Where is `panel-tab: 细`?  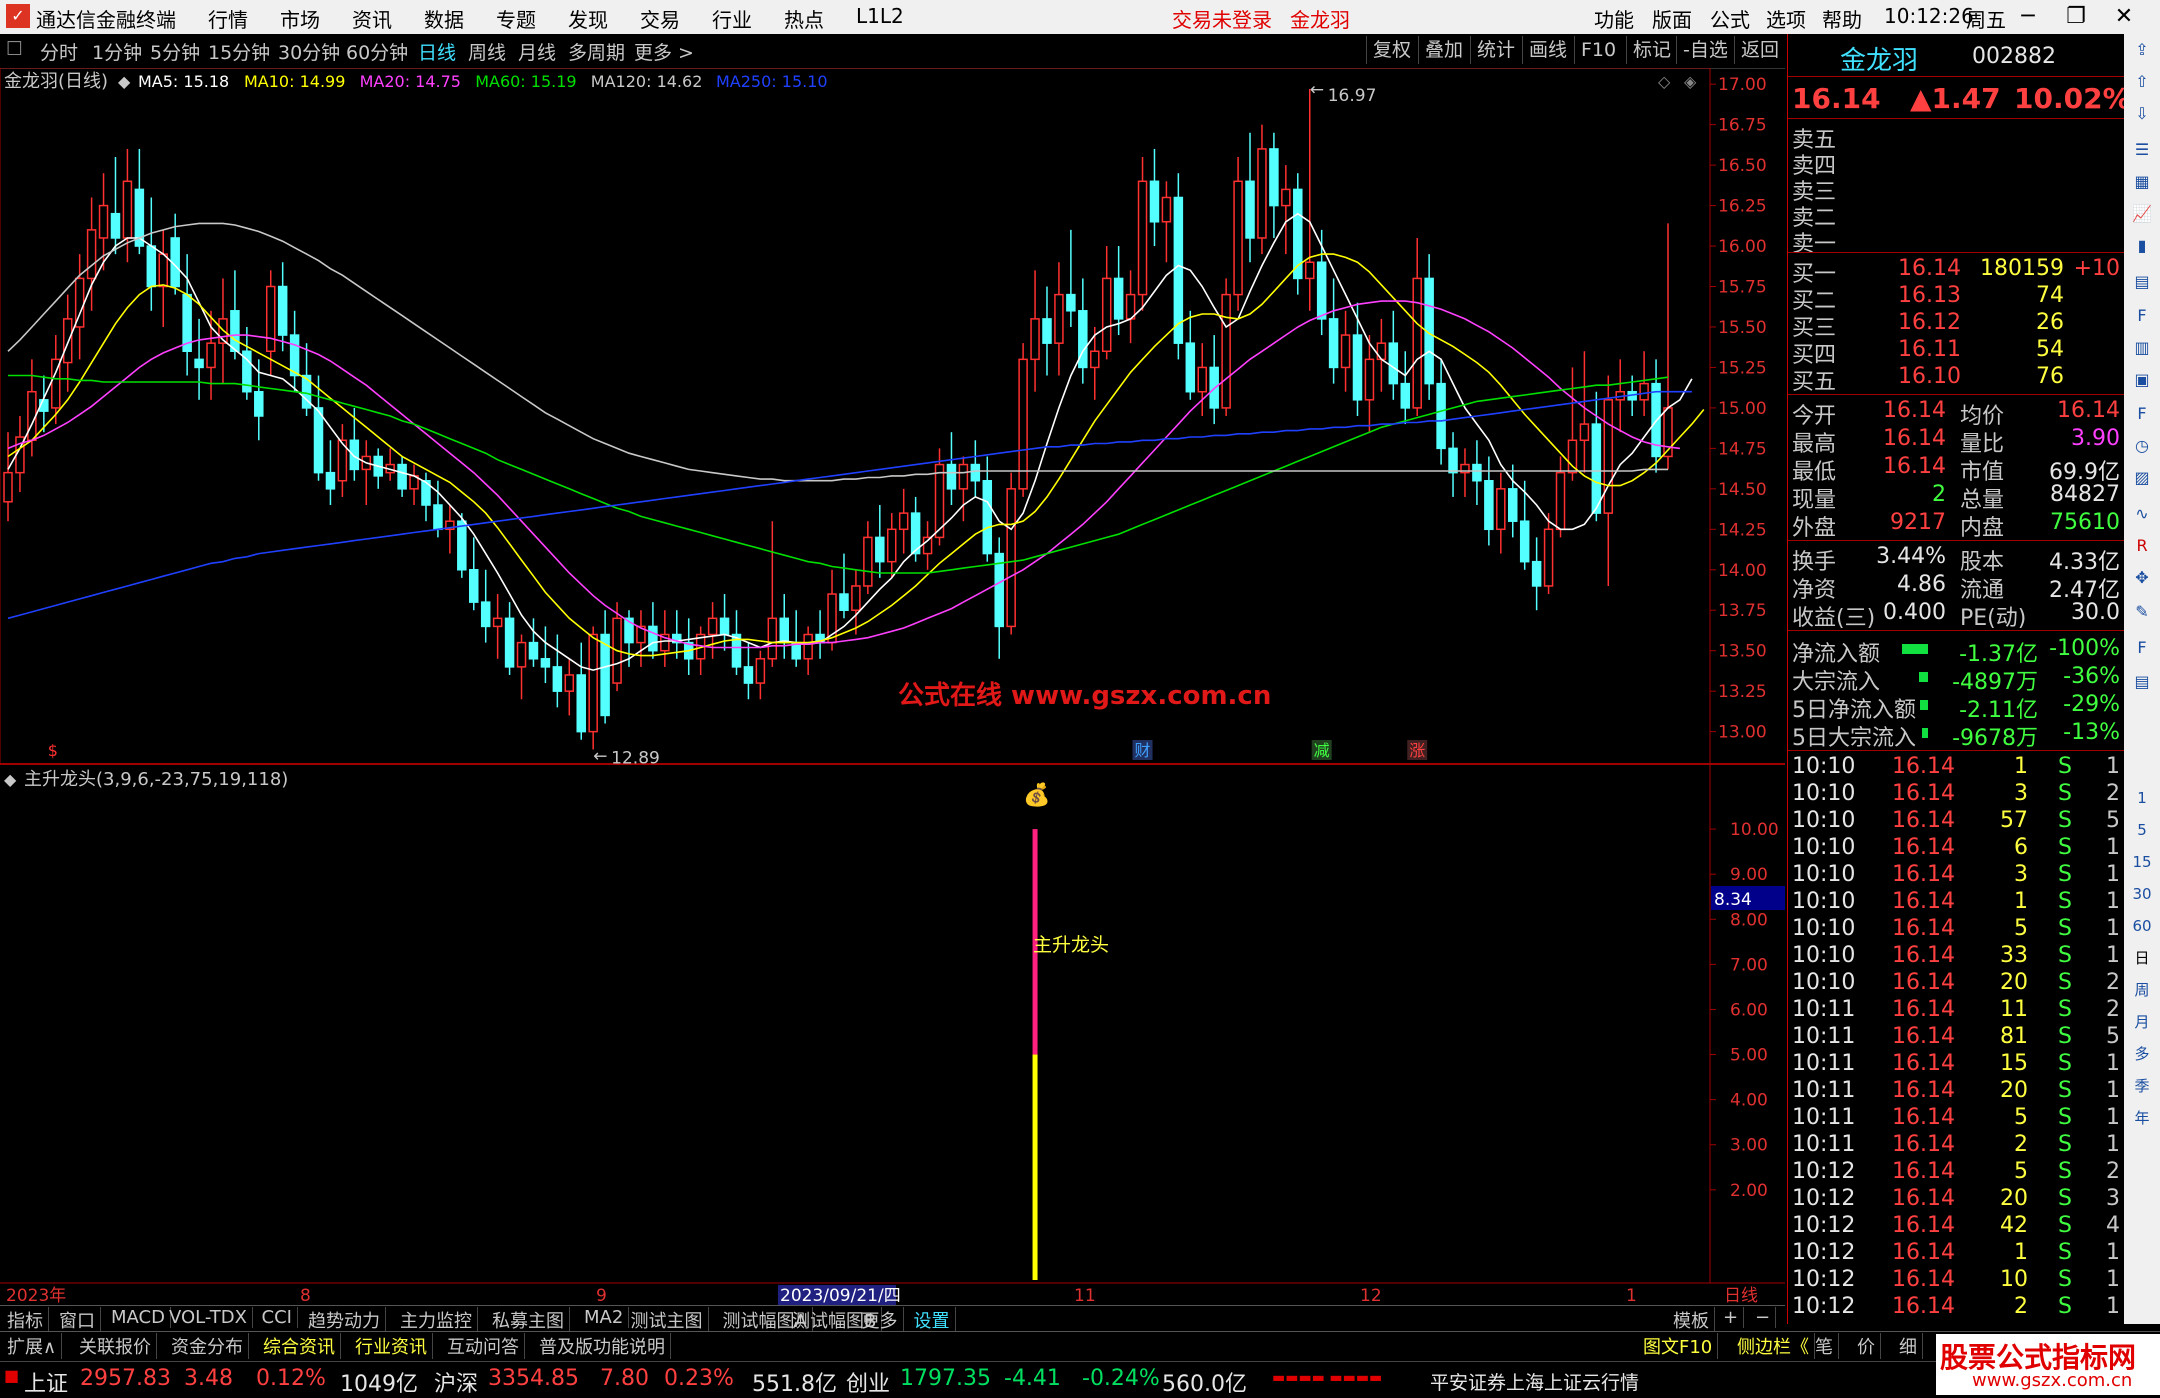 panel-tab: 细 is located at coordinates (1908, 1346).